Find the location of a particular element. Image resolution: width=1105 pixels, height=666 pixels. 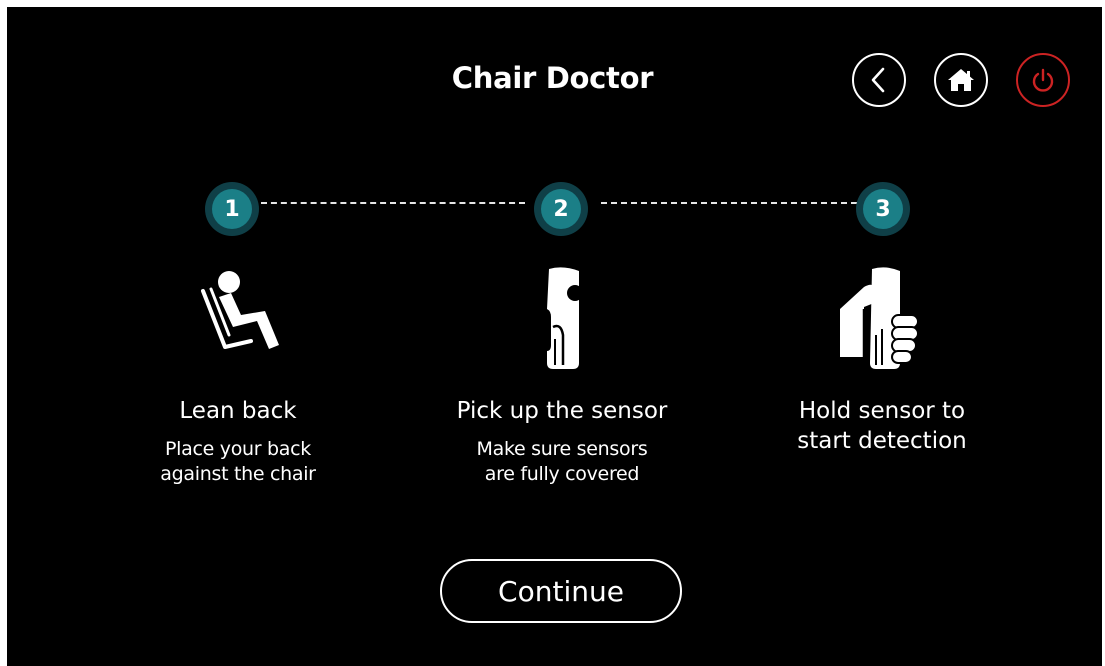

step-3-title-line2: start detection is located at coordinates (882, 441).